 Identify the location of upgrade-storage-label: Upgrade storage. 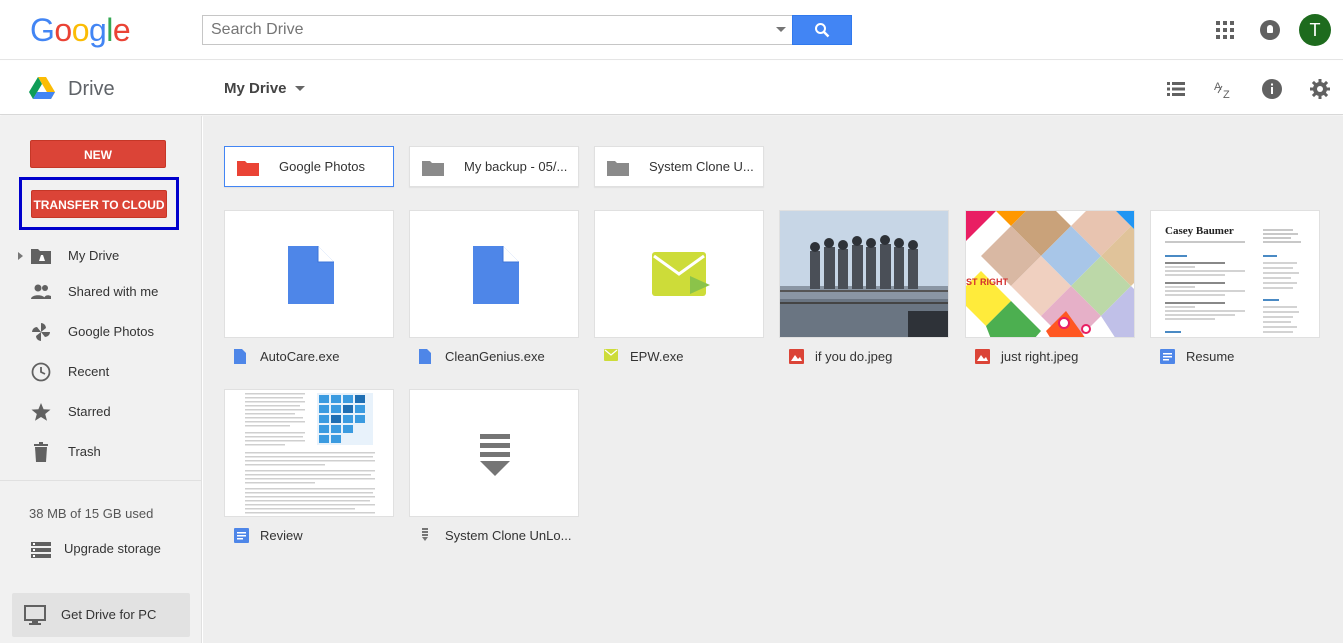
(112, 548).